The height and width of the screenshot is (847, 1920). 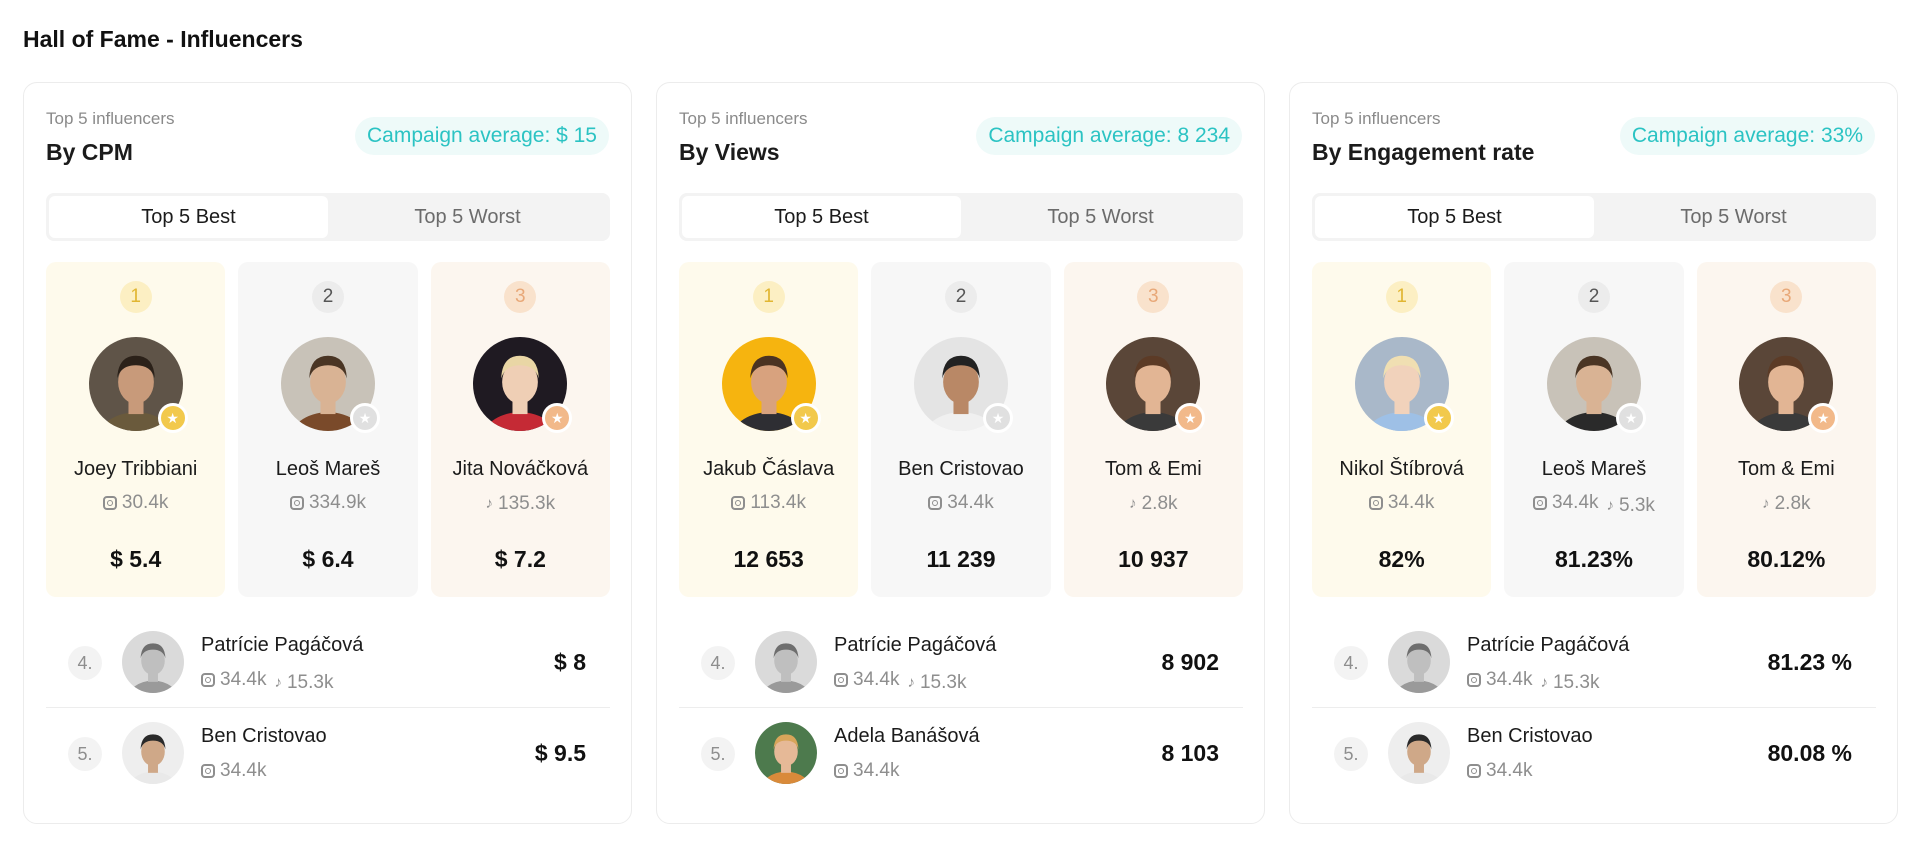 What do you see at coordinates (136, 559) in the screenshot?
I see `metric-value: $ 5.4` at bounding box center [136, 559].